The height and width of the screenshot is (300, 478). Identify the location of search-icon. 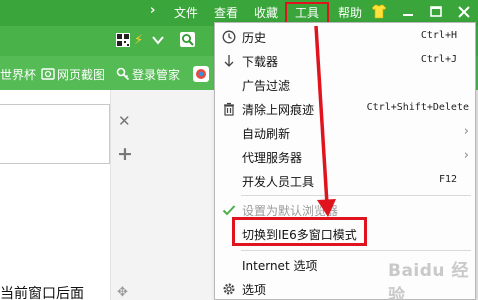
(187, 39).